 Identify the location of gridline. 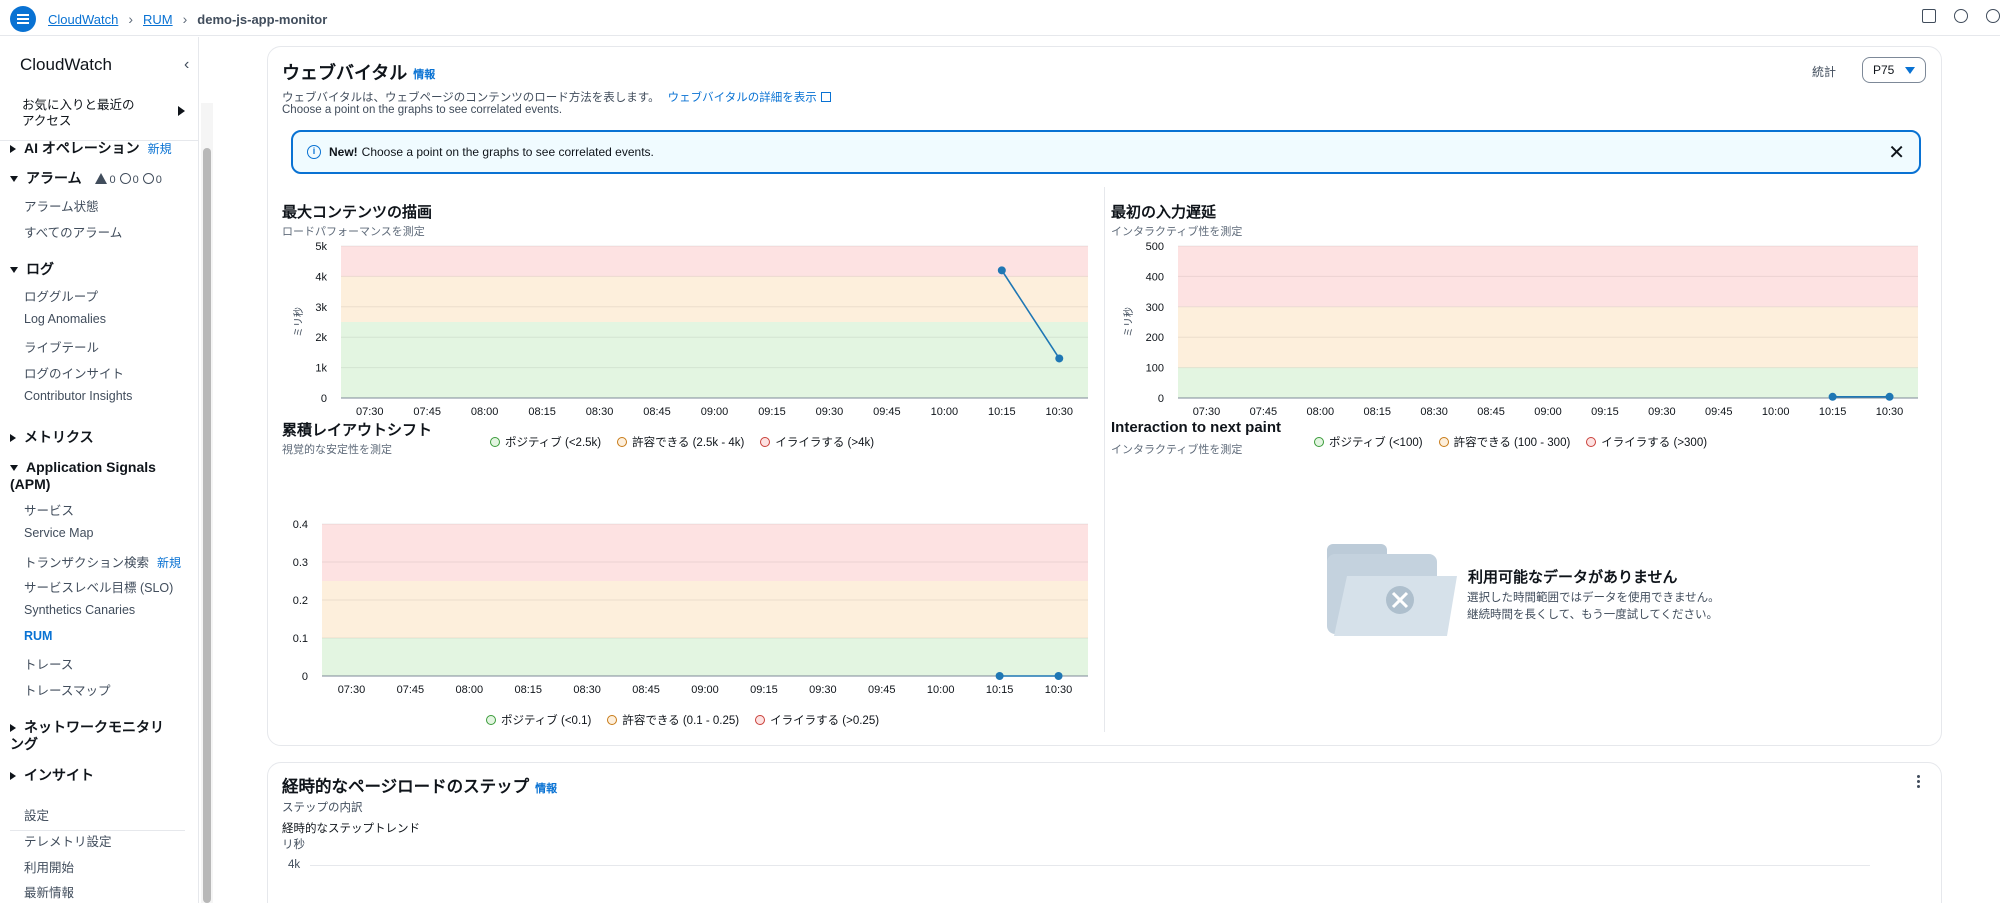
(1090, 865).